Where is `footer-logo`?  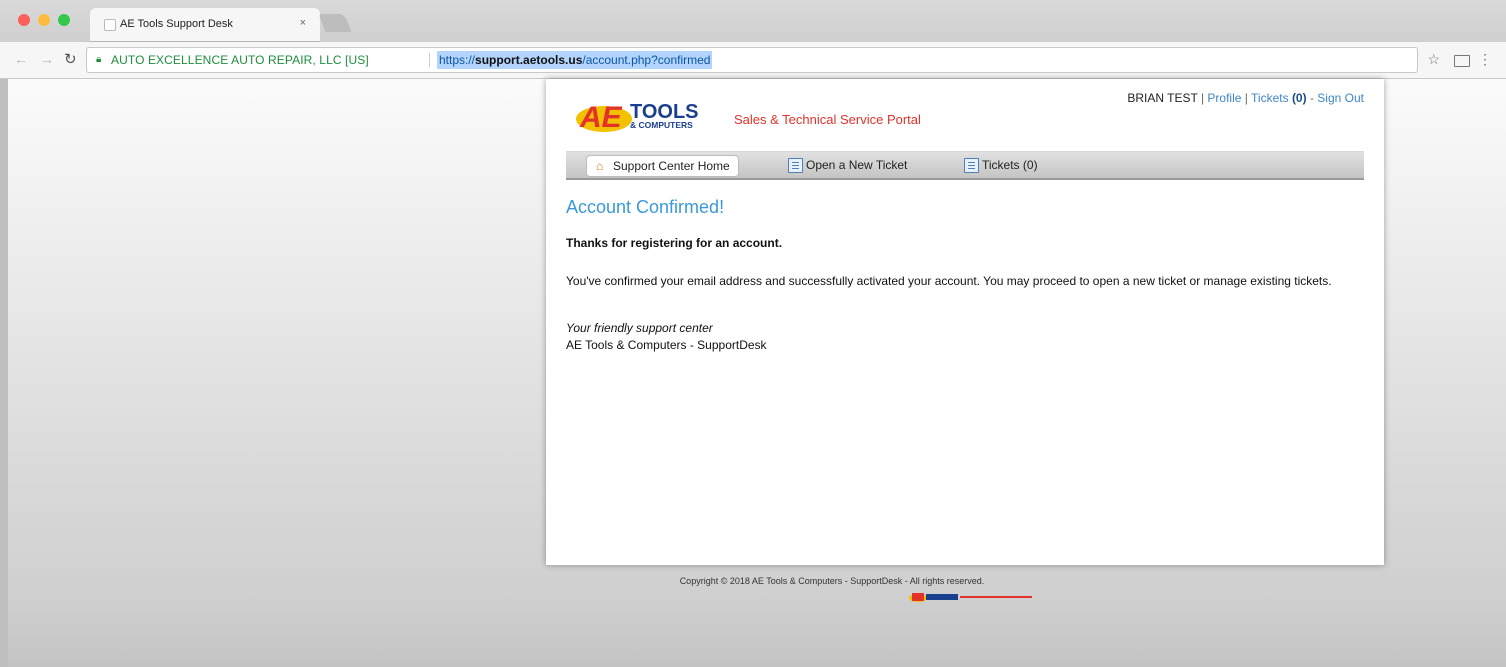 footer-logo is located at coordinates (970, 597).